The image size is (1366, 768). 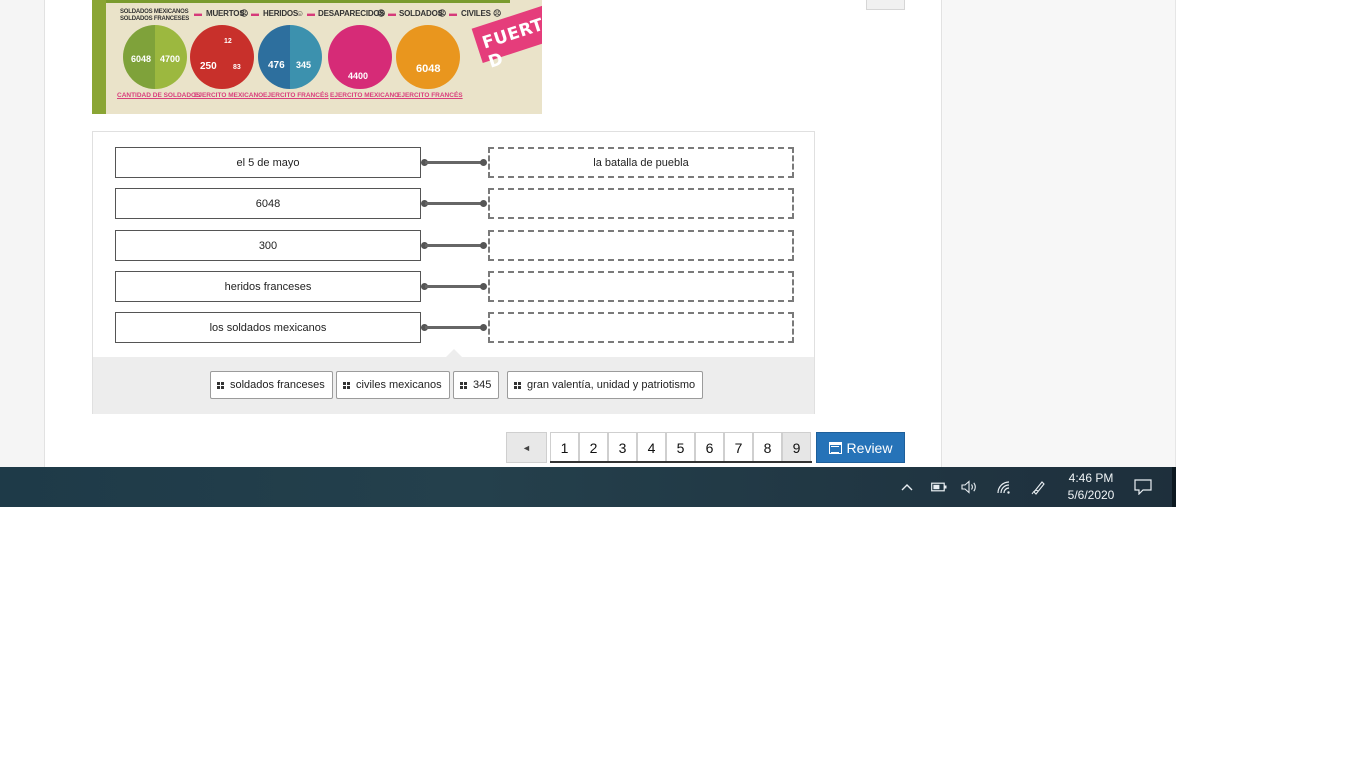 What do you see at coordinates (360, 57) in the screenshot?
I see `circle-mexican-soldiers: 4400` at bounding box center [360, 57].